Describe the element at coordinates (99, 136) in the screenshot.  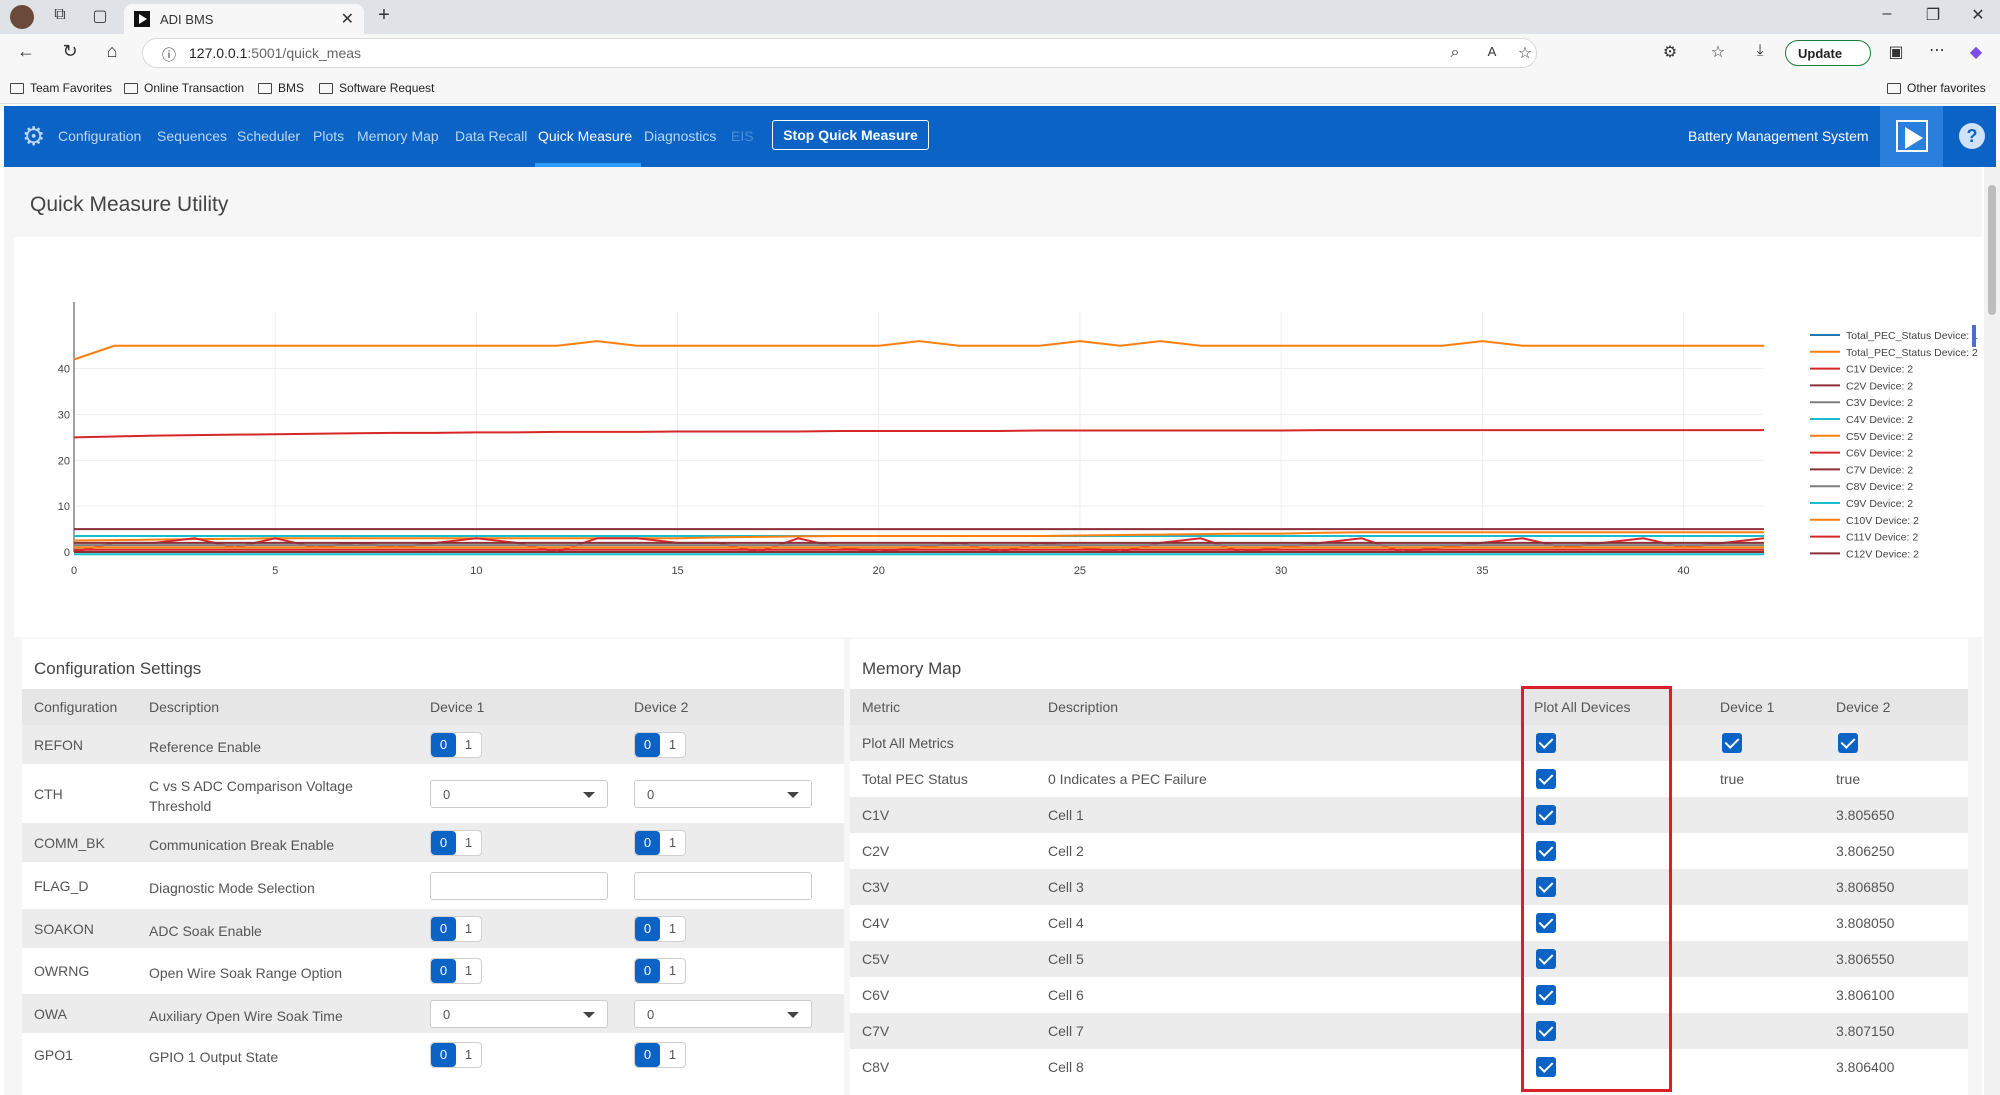
I see `nav-configuration: Configuration` at that location.